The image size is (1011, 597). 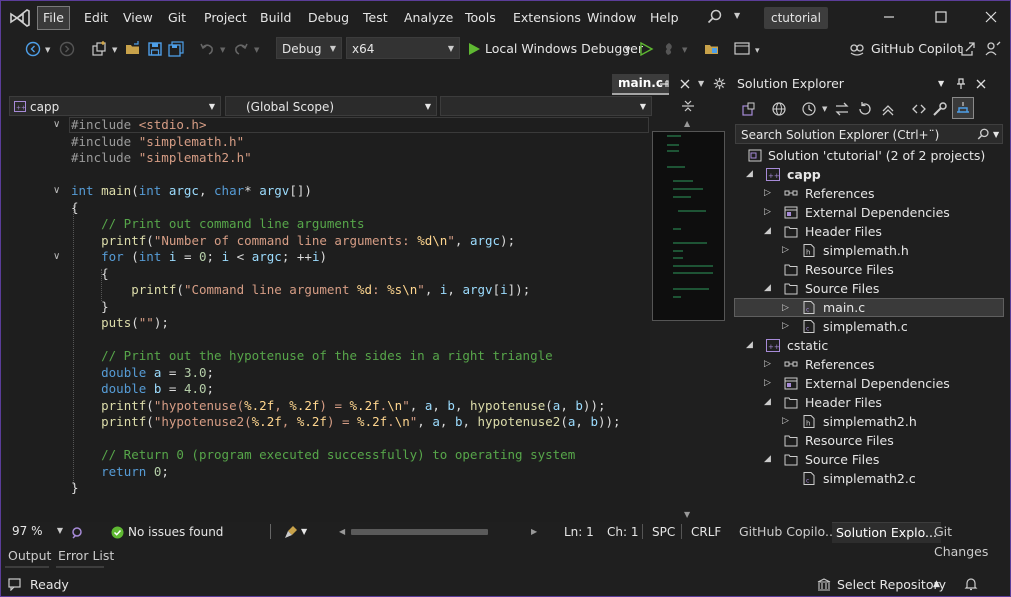 What do you see at coordinates (177, 18) in the screenshot?
I see `menu-git: Git` at bounding box center [177, 18].